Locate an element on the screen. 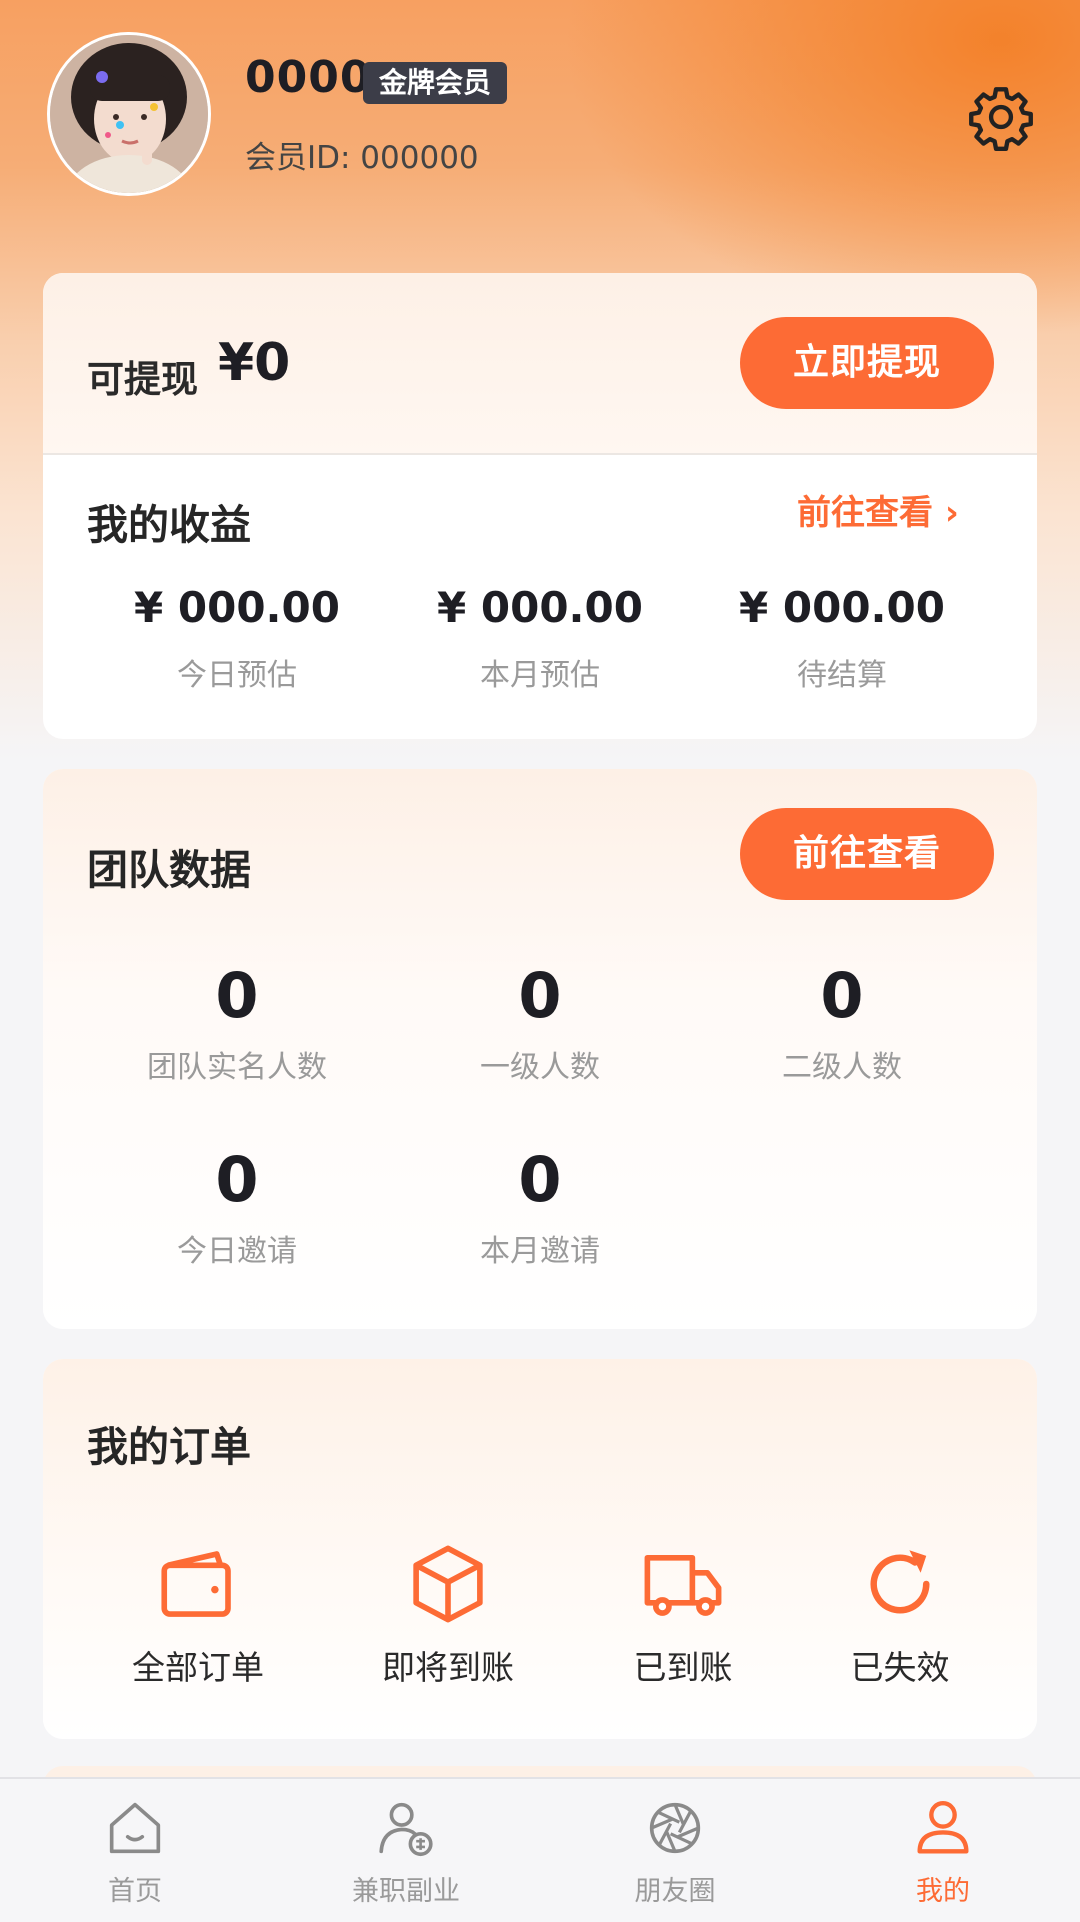 The width and height of the screenshot is (1080, 1922). tab-home: 首页 is located at coordinates (135, 1850).